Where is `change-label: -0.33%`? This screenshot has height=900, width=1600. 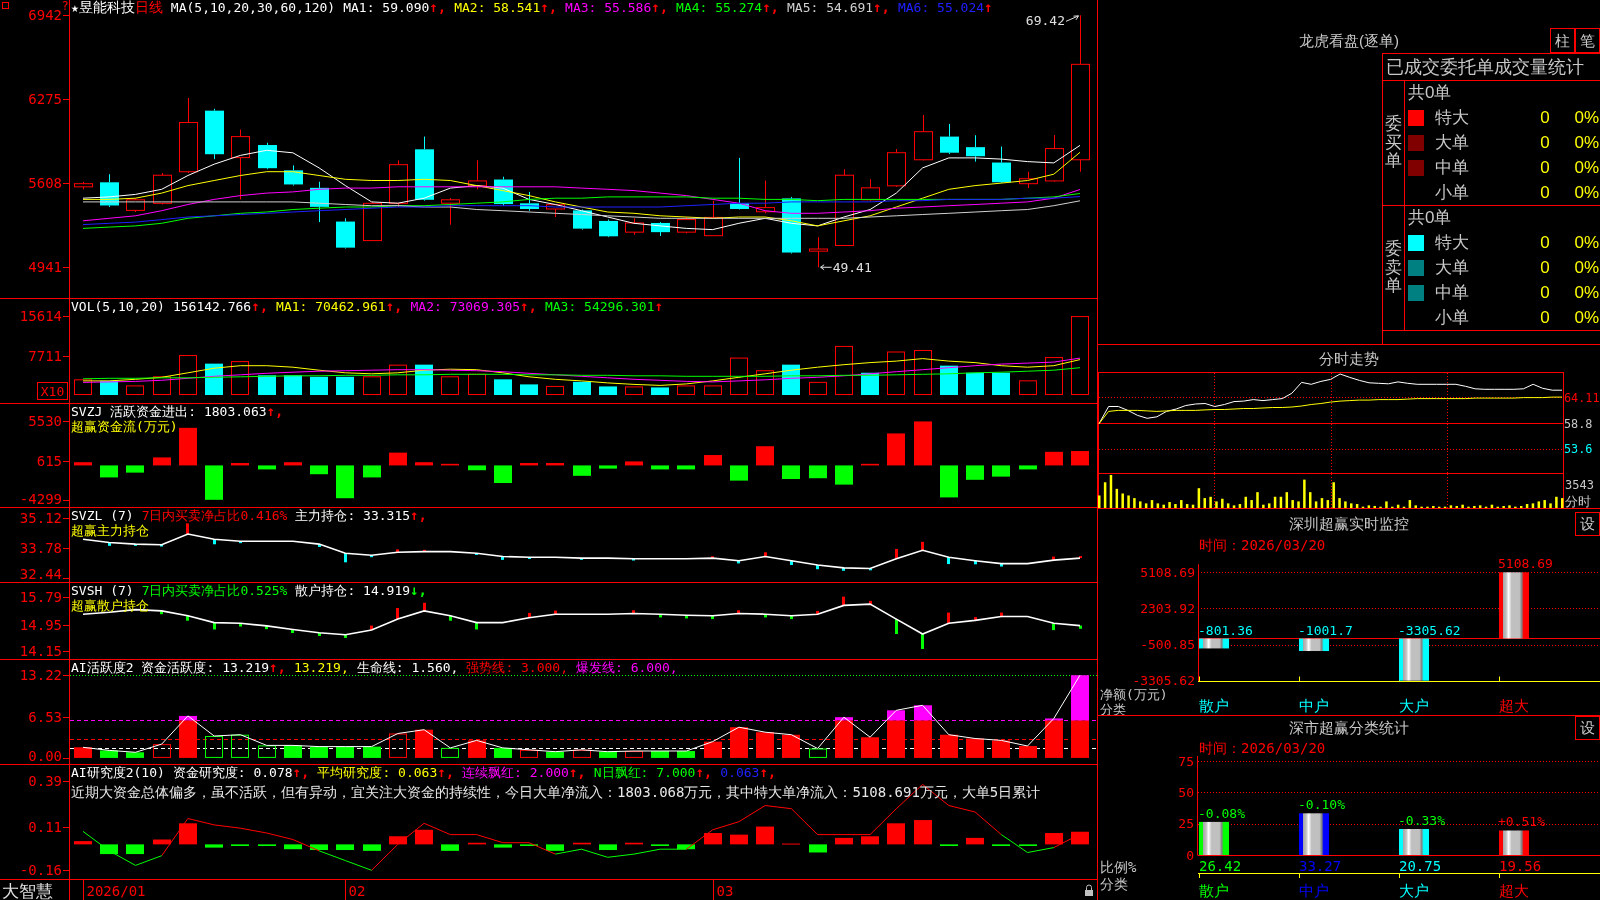 change-label: -0.33% is located at coordinates (1421, 820).